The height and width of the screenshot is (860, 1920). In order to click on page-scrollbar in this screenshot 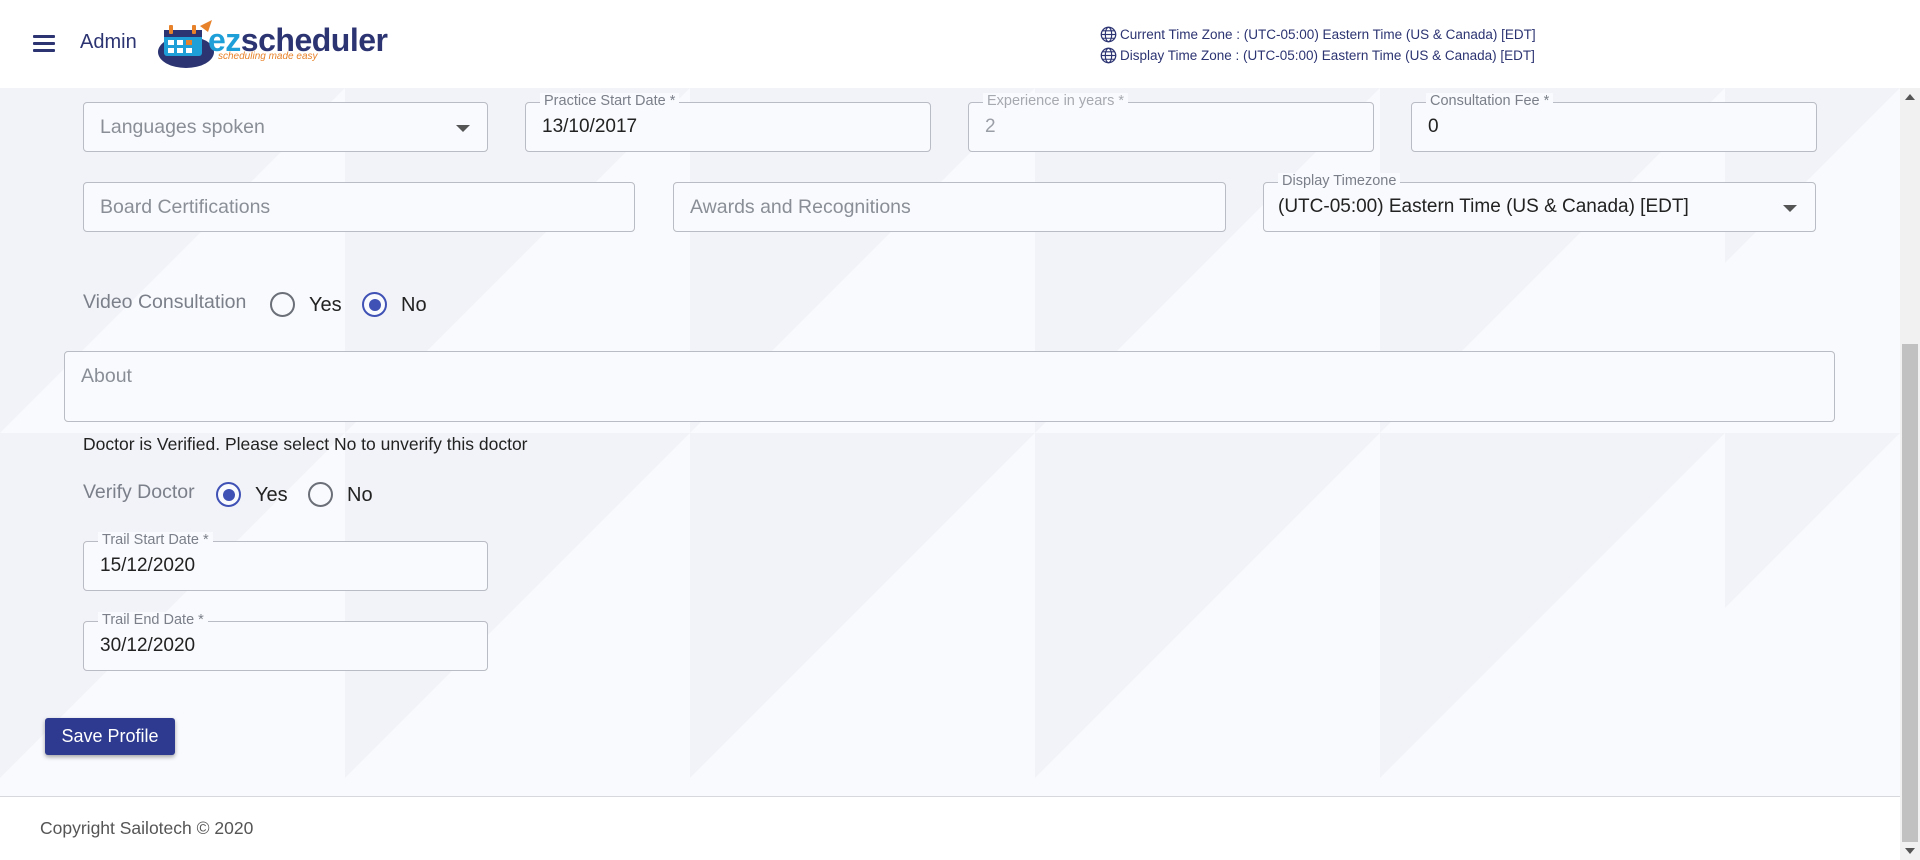, I will do `click(1910, 474)`.